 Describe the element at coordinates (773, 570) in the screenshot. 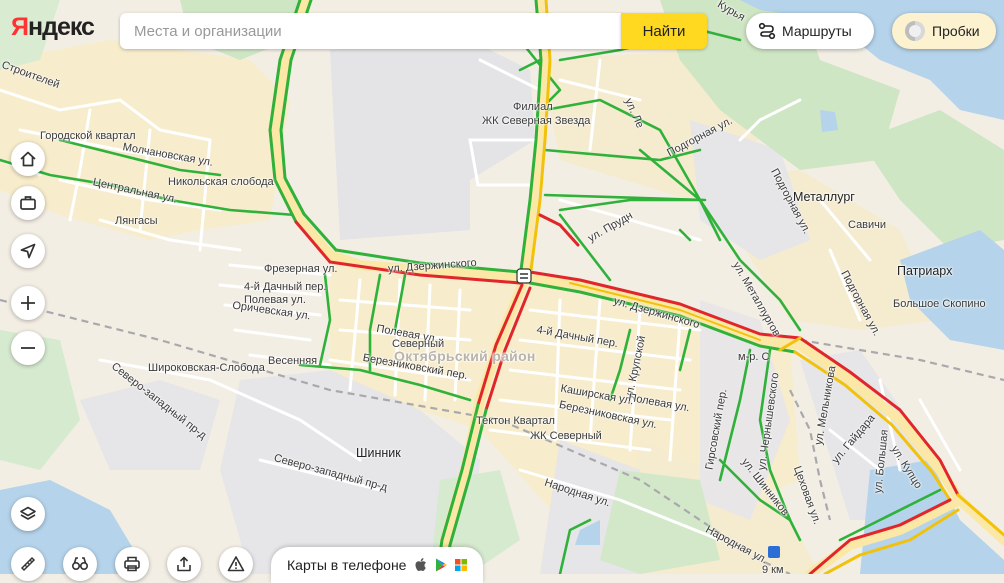

I see `label-9-km: 9 км` at that location.